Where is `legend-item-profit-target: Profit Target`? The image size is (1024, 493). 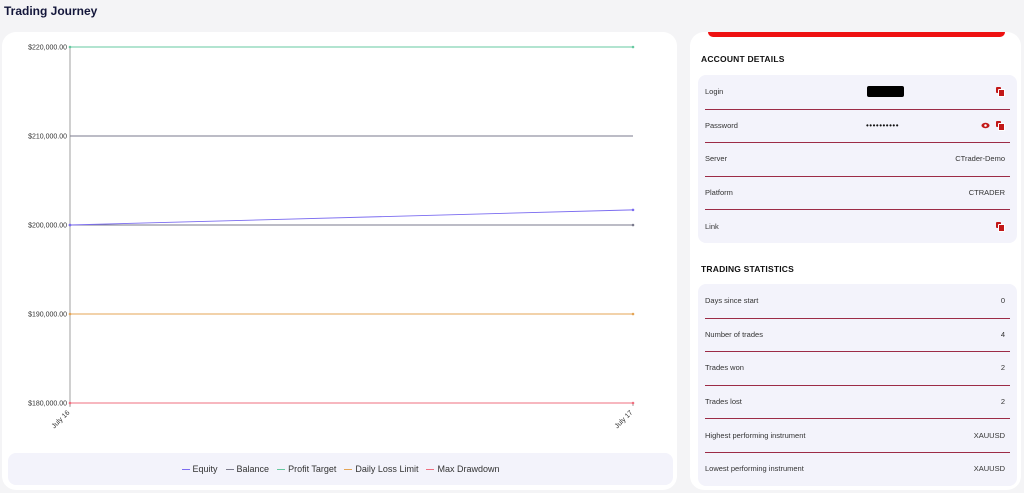
legend-item-profit-target: Profit Target is located at coordinates (306, 469).